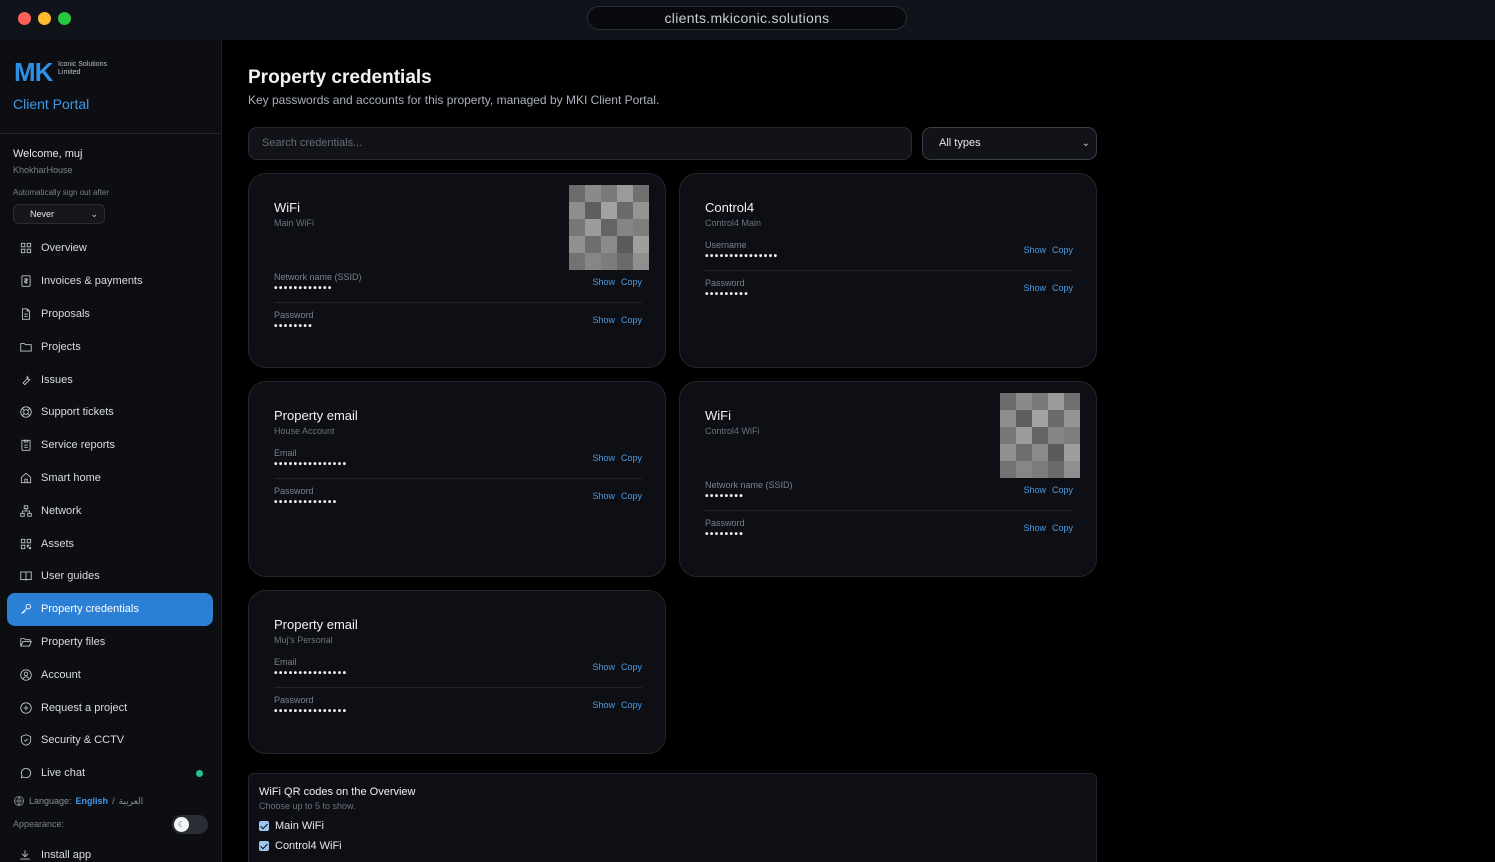 The width and height of the screenshot is (1495, 862). Describe the element at coordinates (26, 511) in the screenshot. I see `network-icon` at that location.